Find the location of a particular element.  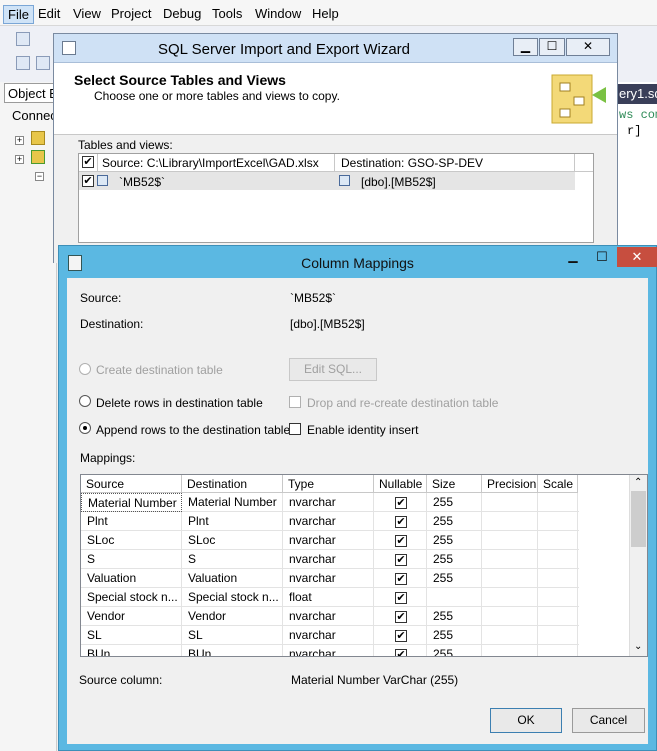

destination-table: [dbo].[MB52$] is located at coordinates (398, 182).